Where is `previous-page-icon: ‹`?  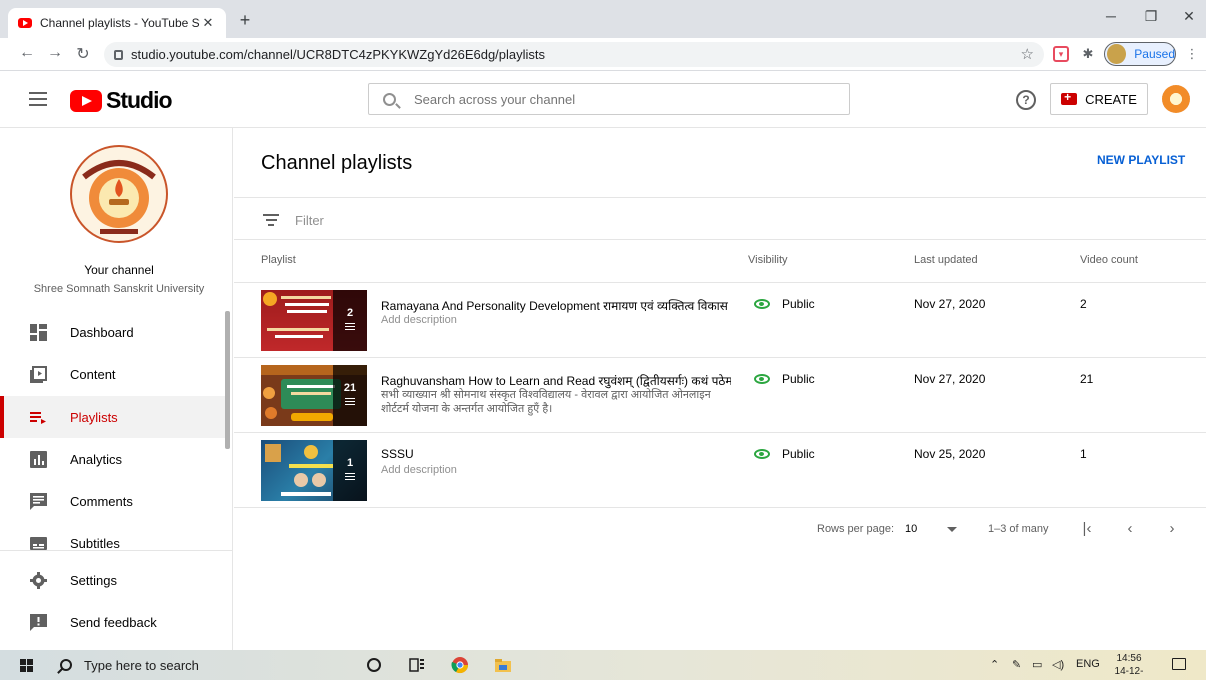 previous-page-icon: ‹ is located at coordinates (1130, 528).